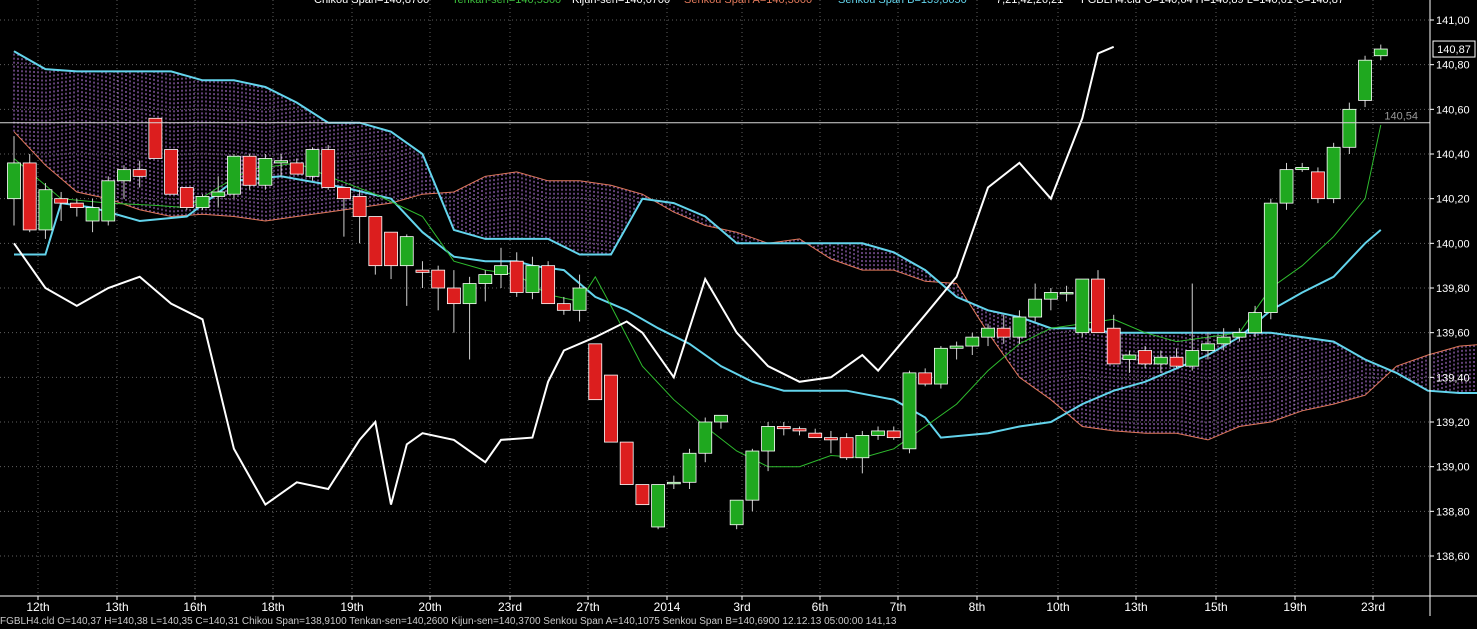 This screenshot has height=629, width=1477. I want to click on header-segment: Kijun-sen=140,0700, so click(621, 3).